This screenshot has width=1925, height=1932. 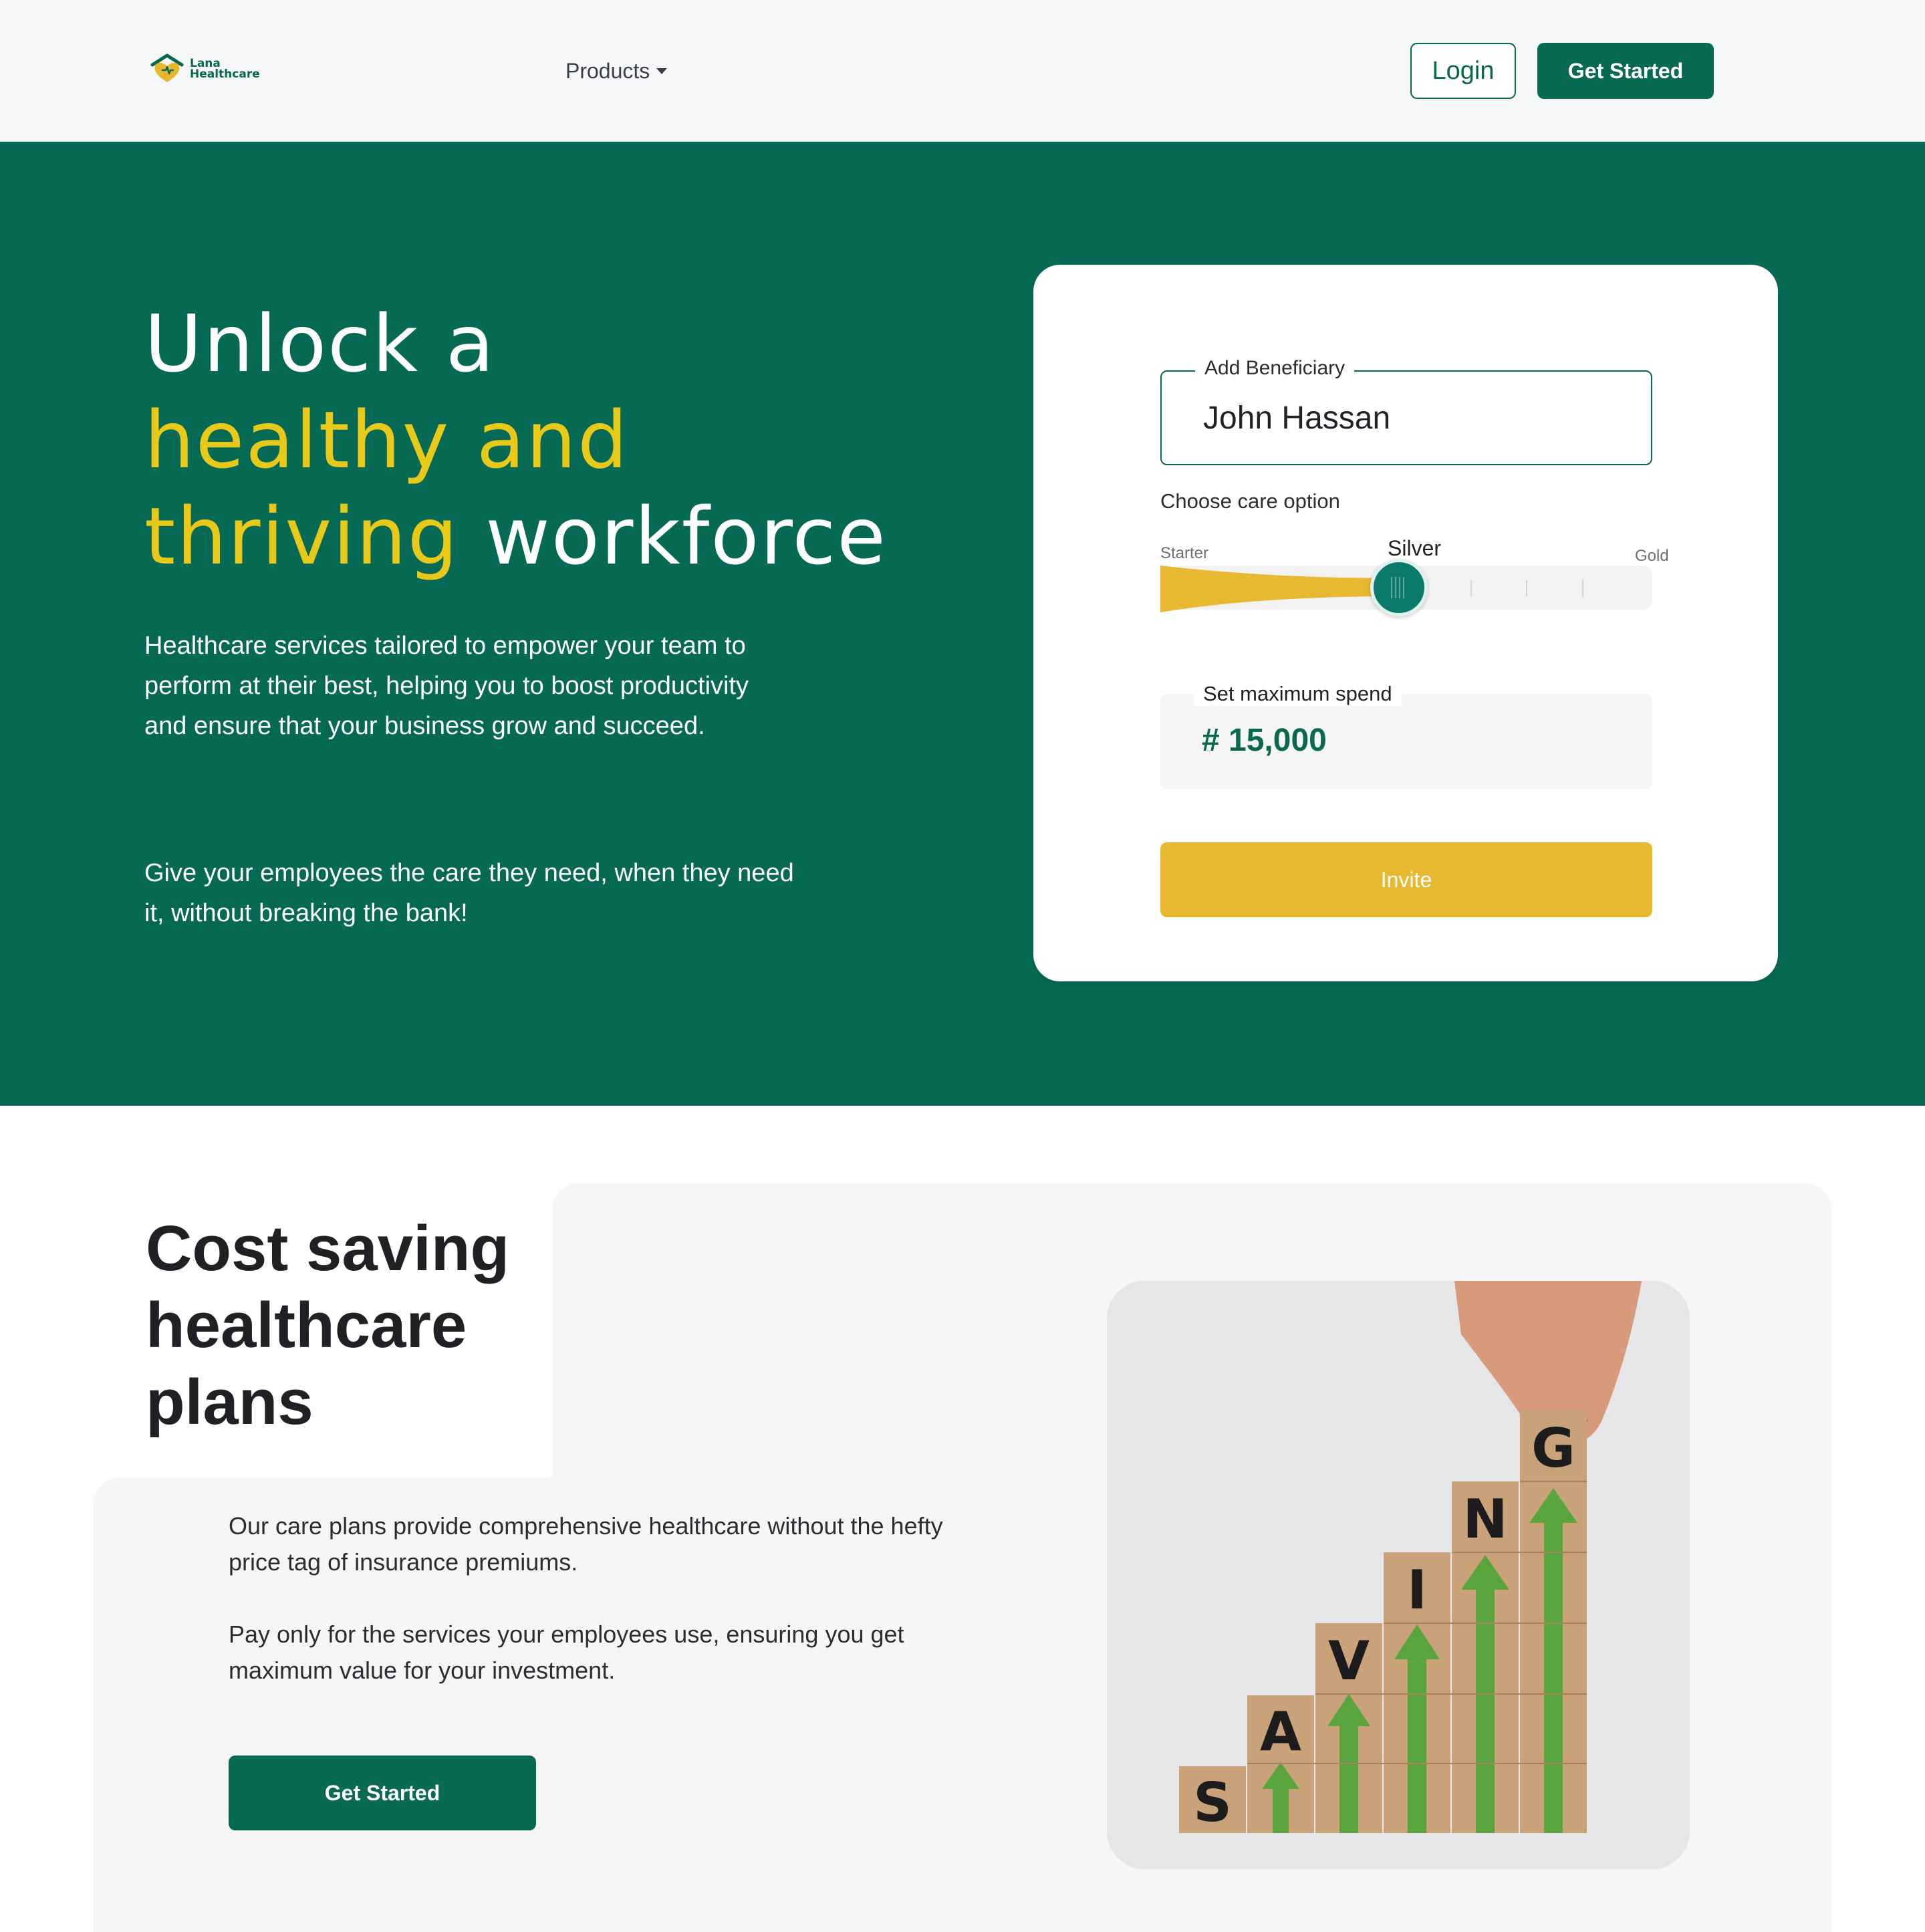 I want to click on hero-title-part3: thriving, so click(x=301, y=536).